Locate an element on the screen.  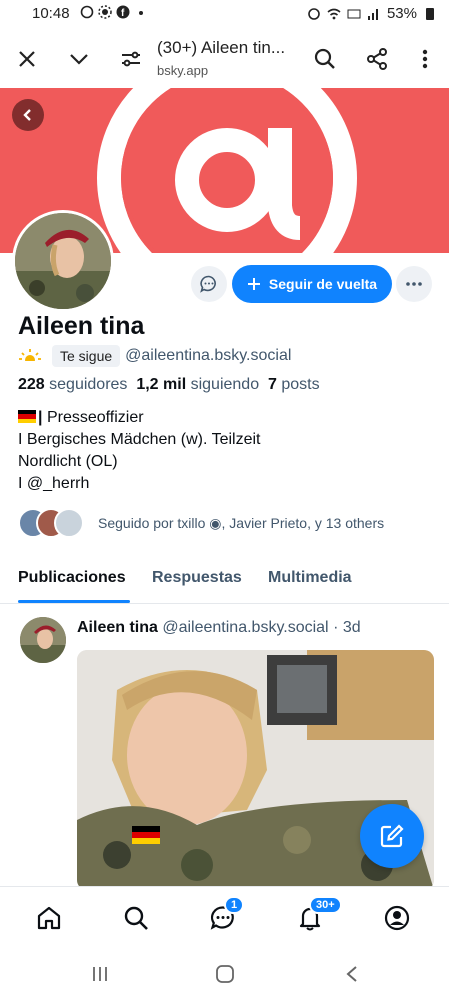
chevron-left-icon is located at coordinates (27, 115).